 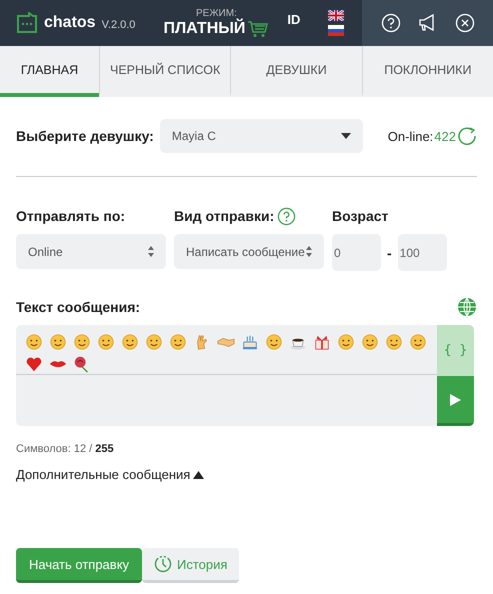 I want to click on dropdown-caret-icon, so click(x=345, y=136).